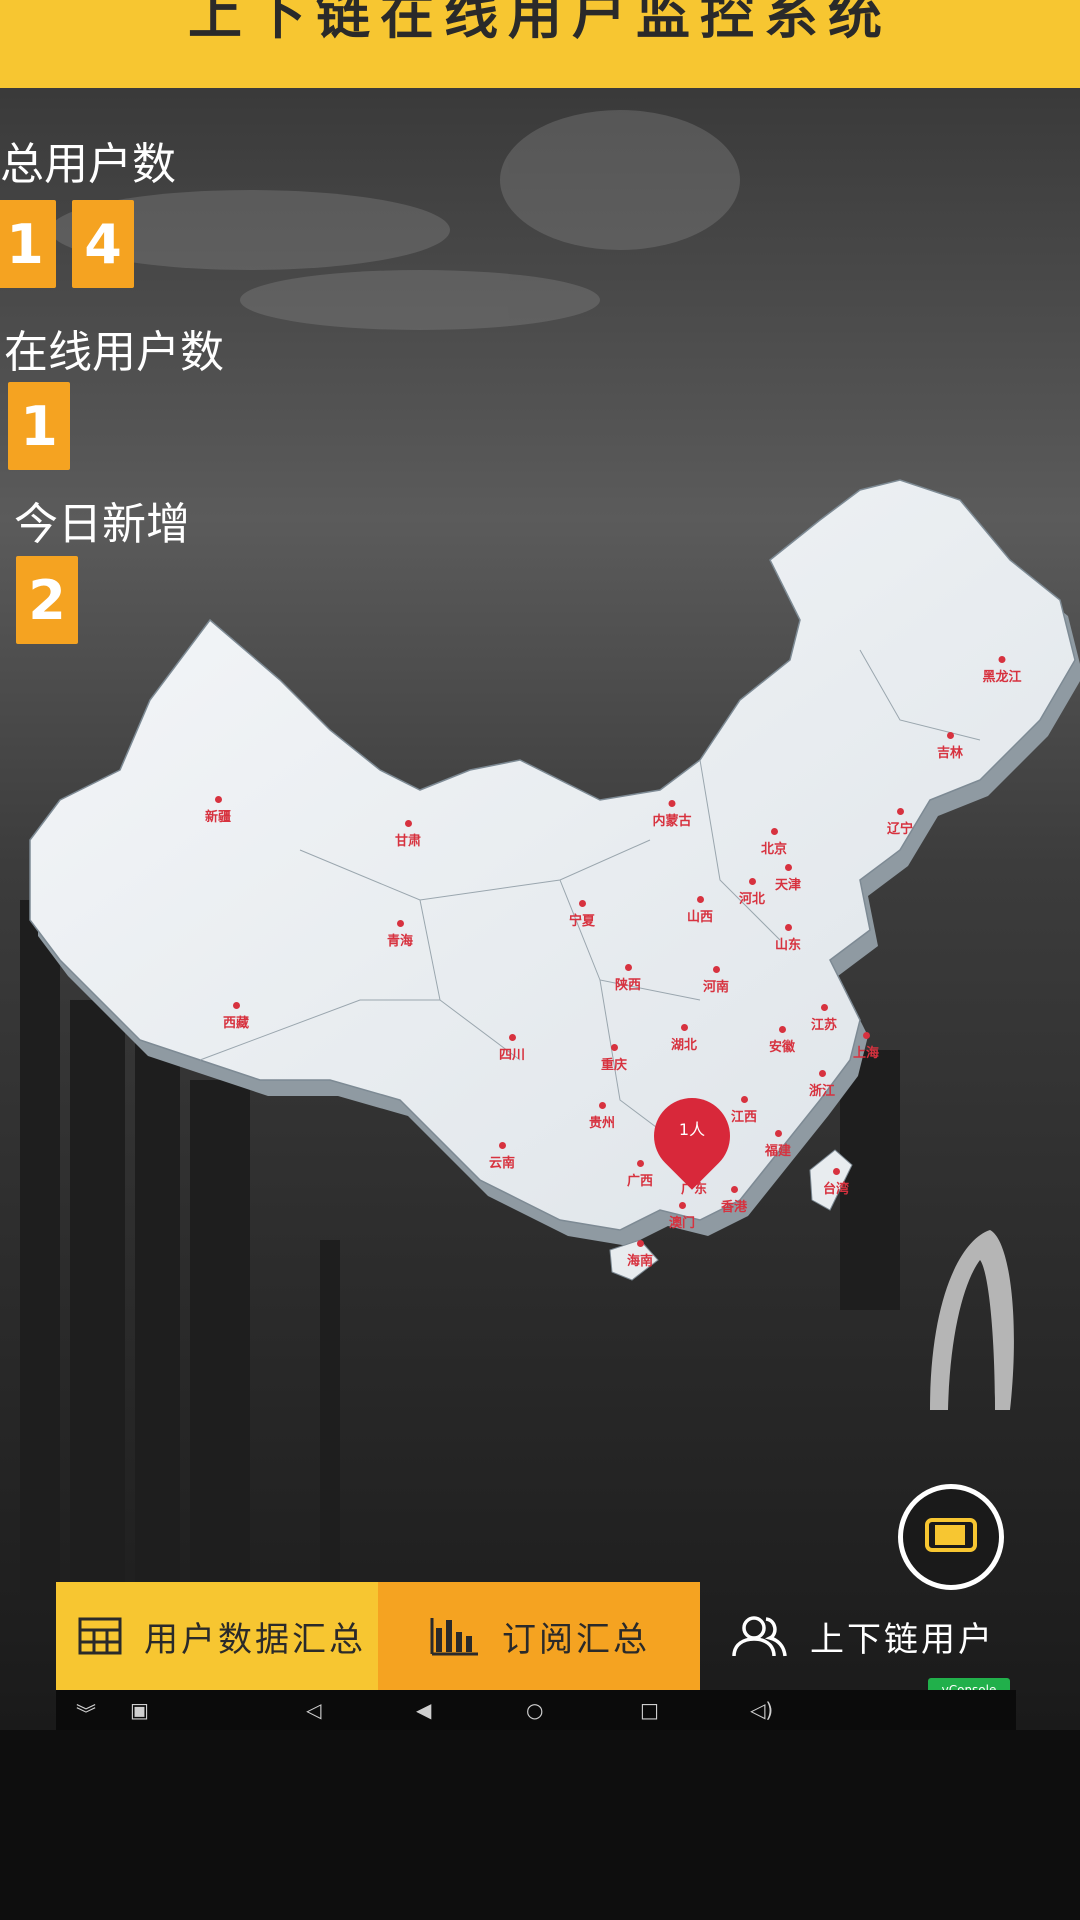 Image resolution: width=1080 pixels, height=1920 pixels. Describe the element at coordinates (734, 1200) in the screenshot. I see `province-label: 香港` at that location.